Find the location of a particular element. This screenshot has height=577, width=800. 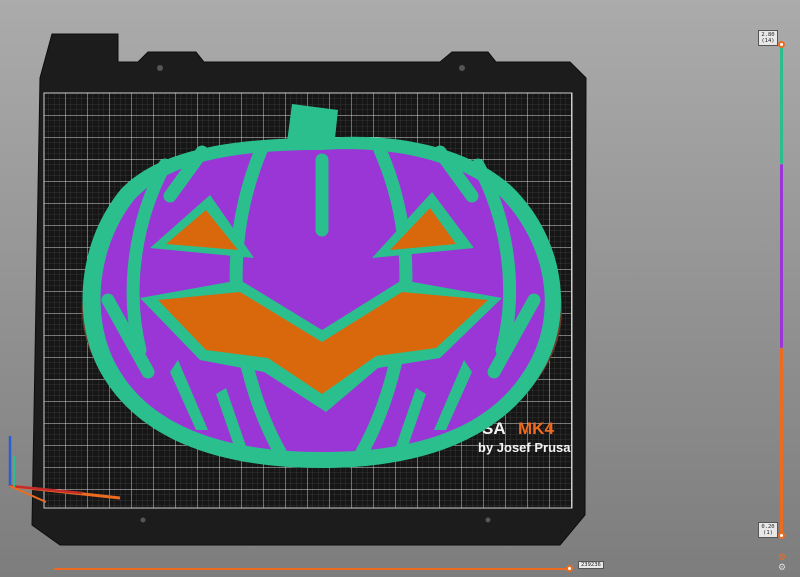

cog-icon: ⚙ is located at coordinates (782, 557).